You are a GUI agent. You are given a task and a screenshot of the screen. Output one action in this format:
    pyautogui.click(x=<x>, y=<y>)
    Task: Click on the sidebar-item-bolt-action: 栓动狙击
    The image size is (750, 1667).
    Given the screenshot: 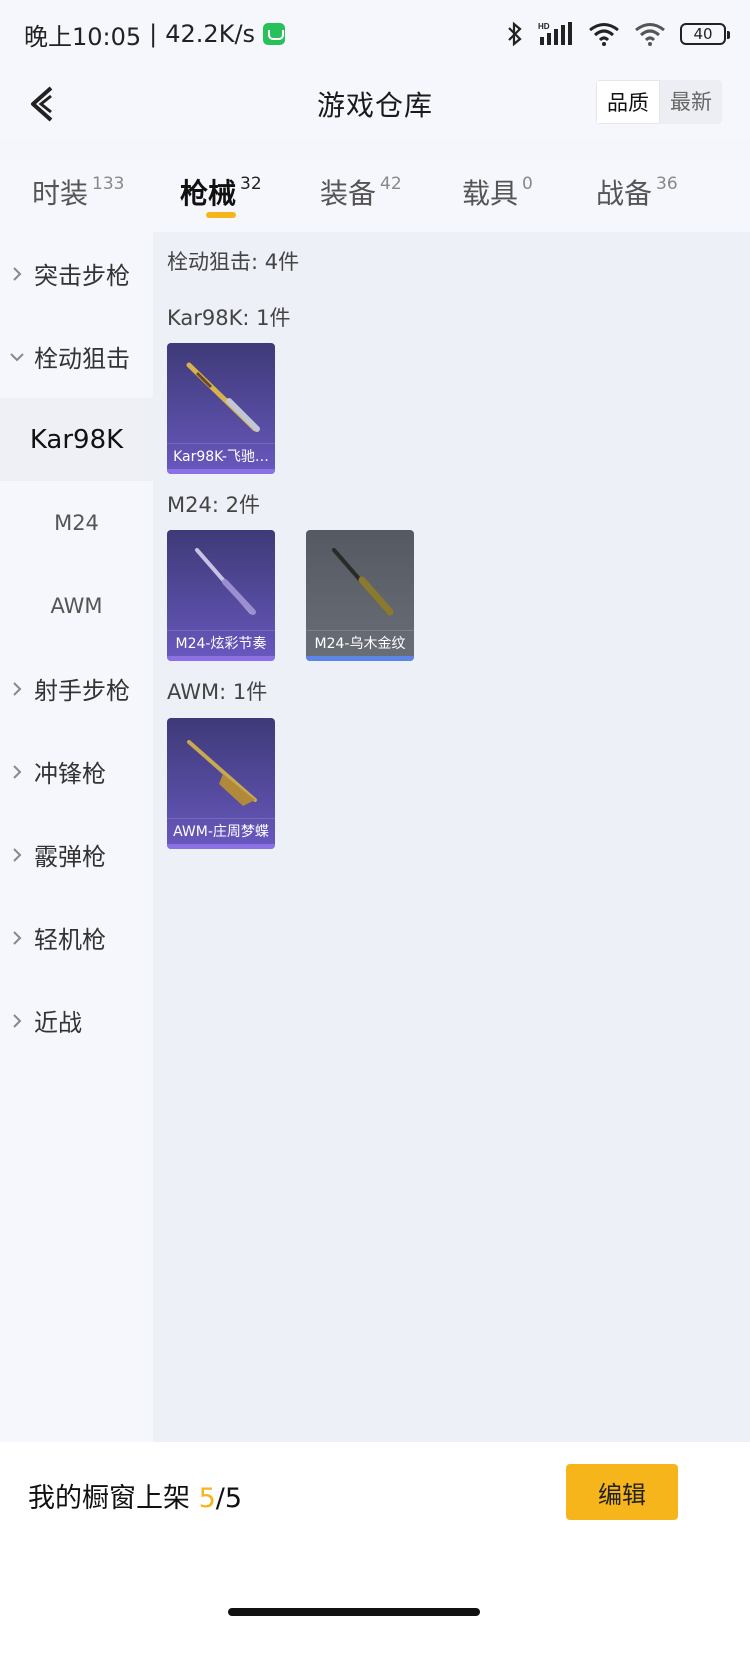 What is the action you would take?
    pyautogui.click(x=76, y=356)
    